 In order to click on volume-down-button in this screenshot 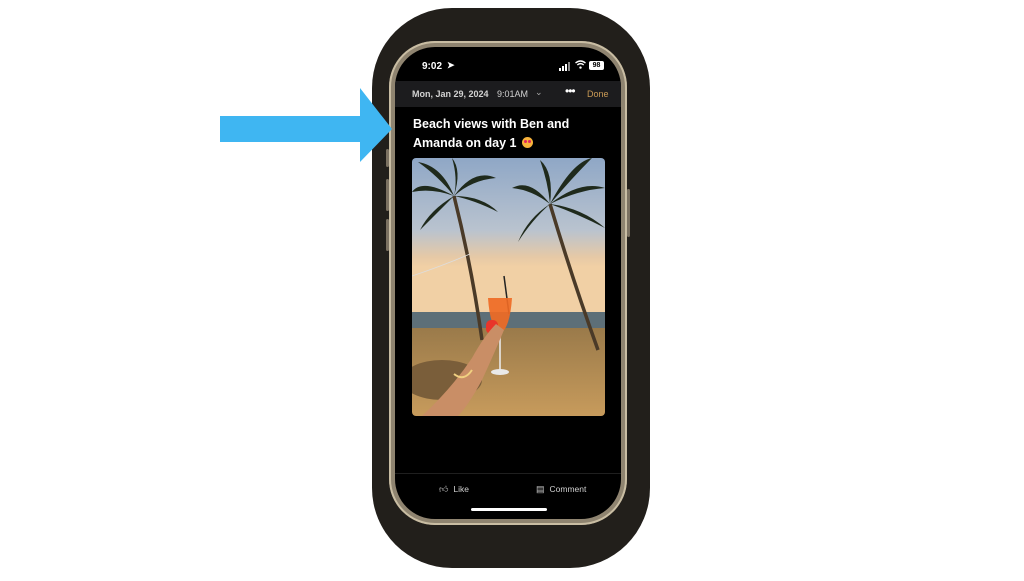, I will do `click(387, 235)`.